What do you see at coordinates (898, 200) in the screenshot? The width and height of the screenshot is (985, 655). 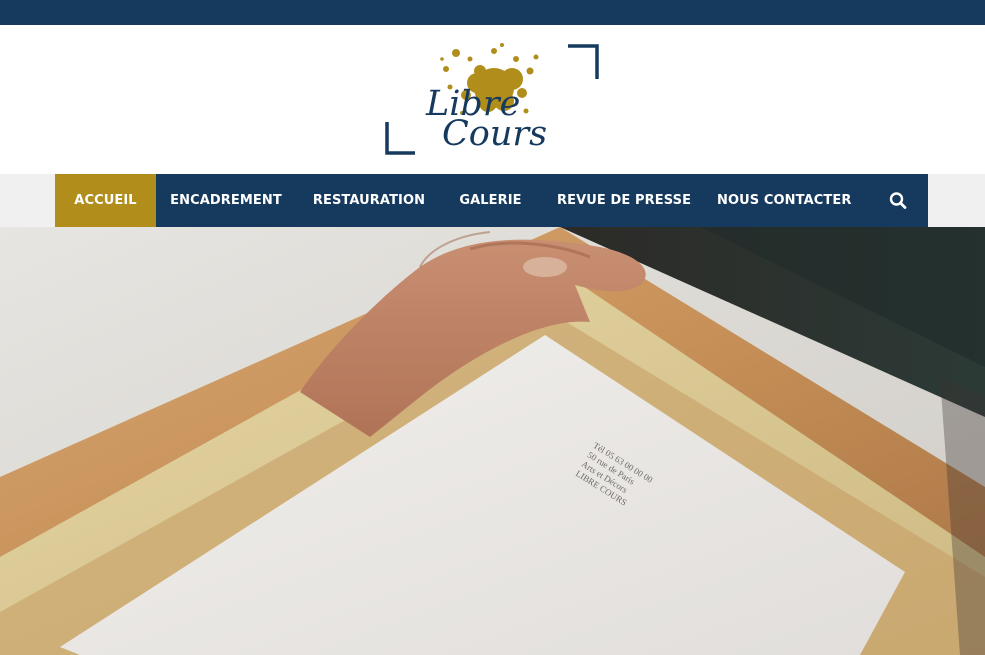 I see `search-icon` at bounding box center [898, 200].